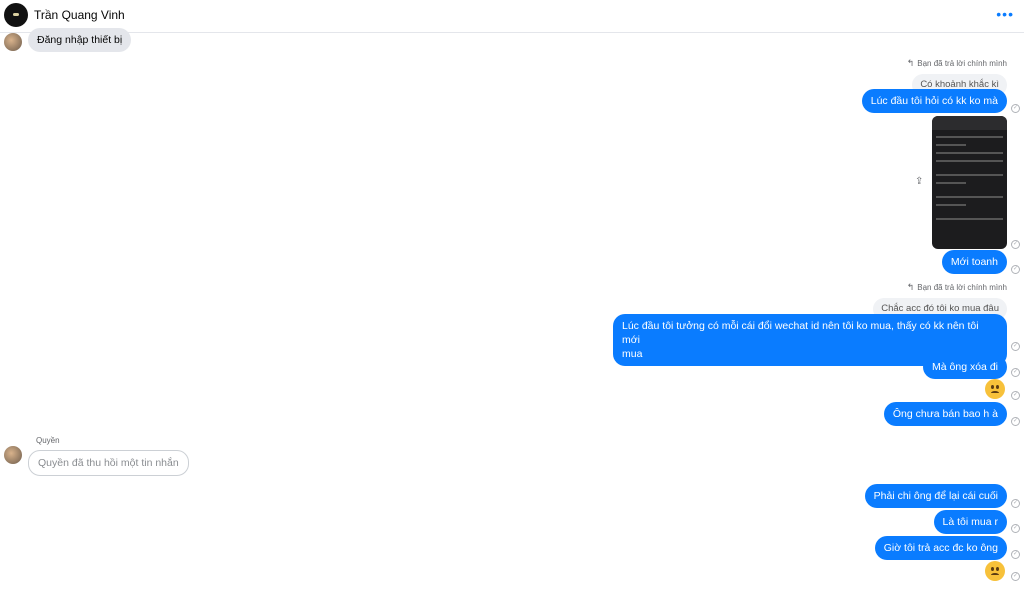 The width and height of the screenshot is (1024, 589). Describe the element at coordinates (974, 262) in the screenshot. I see `outgoing-message: Mới toanh` at that location.